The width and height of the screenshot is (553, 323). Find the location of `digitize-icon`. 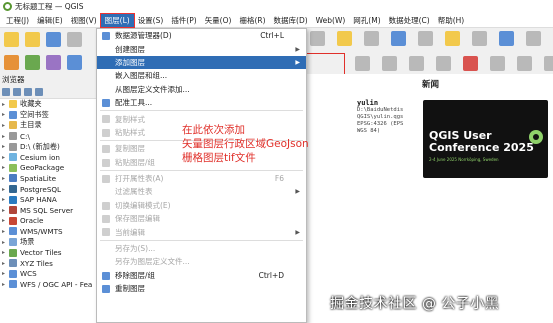

digitize-icon is located at coordinates (11, 62).